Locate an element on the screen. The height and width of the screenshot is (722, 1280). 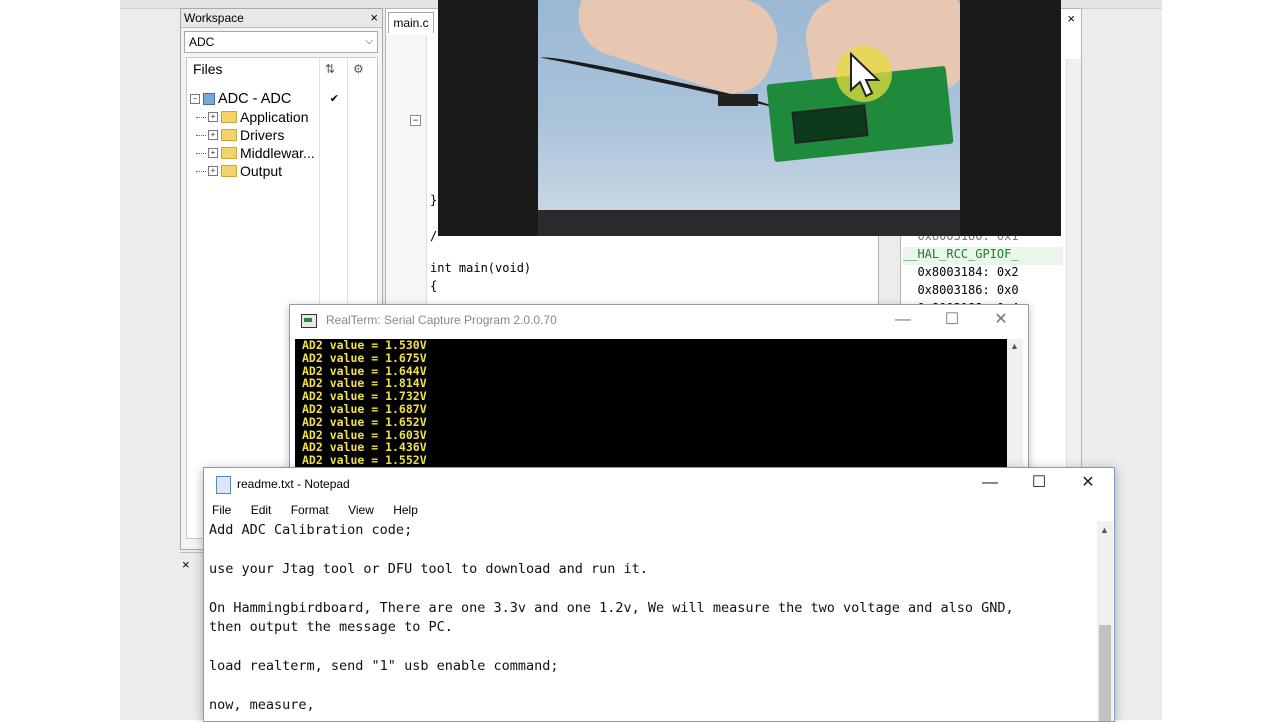
editor-gutter: − − is located at coordinates (406, 176).